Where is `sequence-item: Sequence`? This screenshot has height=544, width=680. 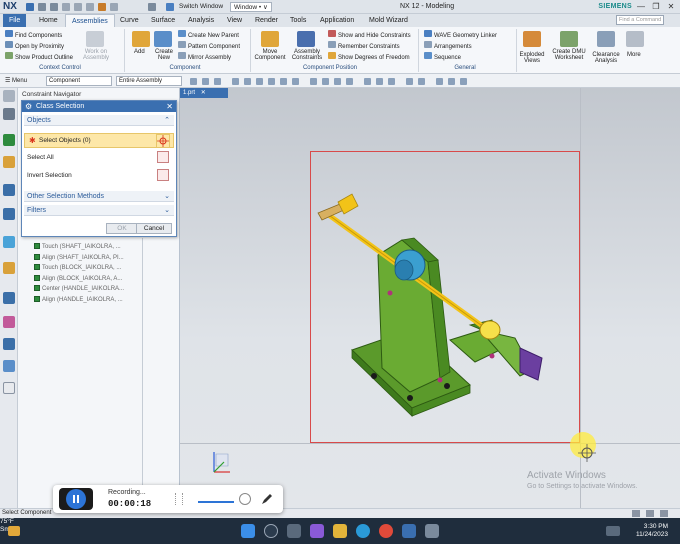
sequence-item: Sequence is located at coordinates (442, 56).